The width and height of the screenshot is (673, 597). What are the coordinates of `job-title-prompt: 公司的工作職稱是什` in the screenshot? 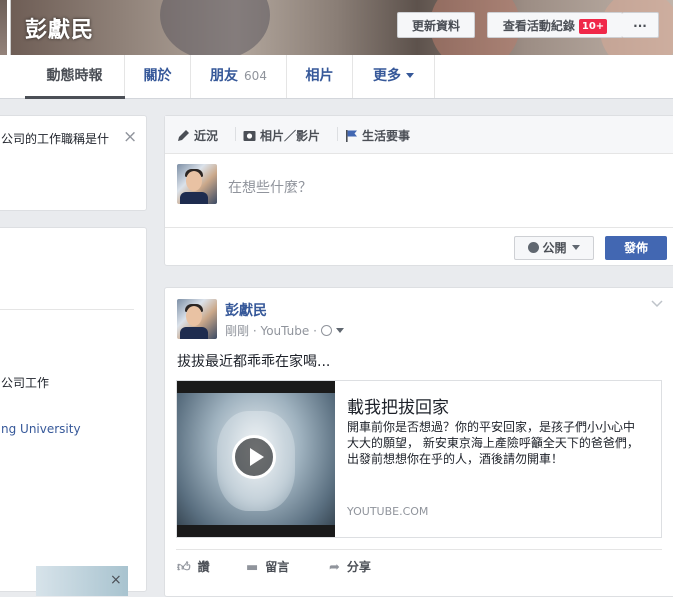 It's located at (55, 138).